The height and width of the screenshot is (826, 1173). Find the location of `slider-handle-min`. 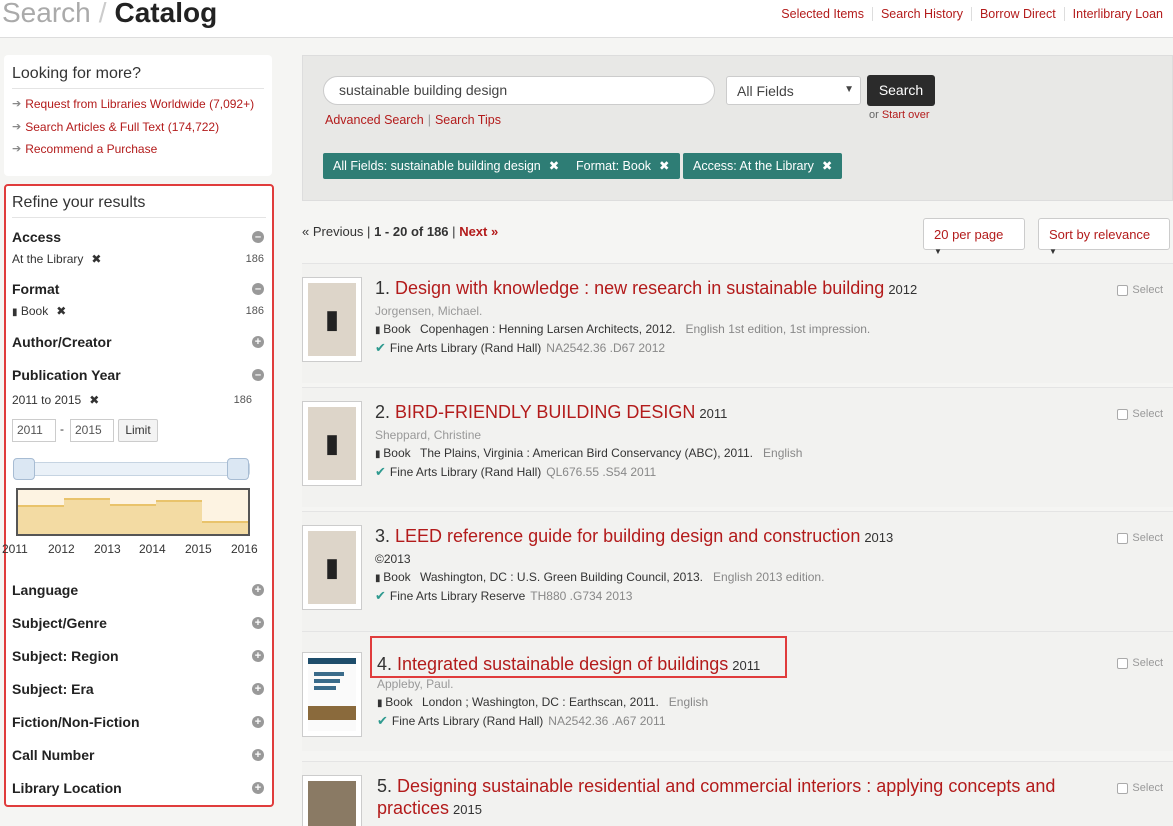

slider-handle-min is located at coordinates (24, 469).